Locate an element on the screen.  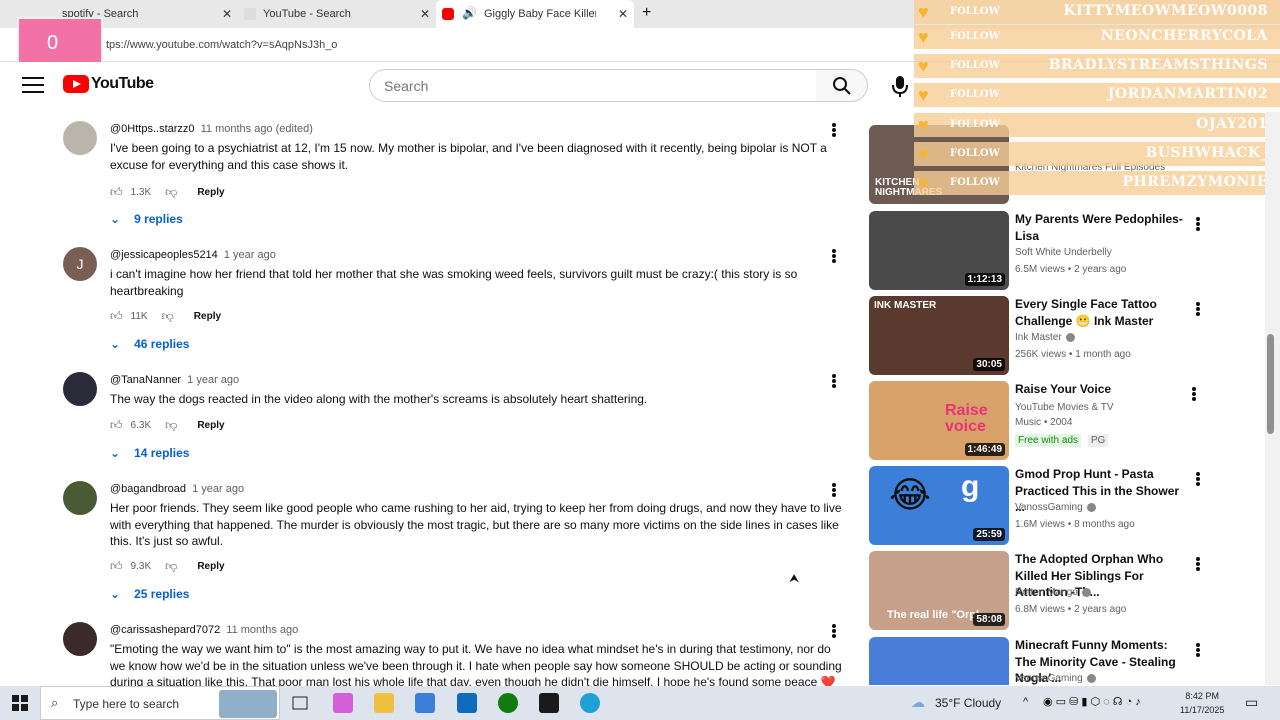
video-title: My Parents Were Pedophiles- Lisa is located at coordinates (1102, 227).